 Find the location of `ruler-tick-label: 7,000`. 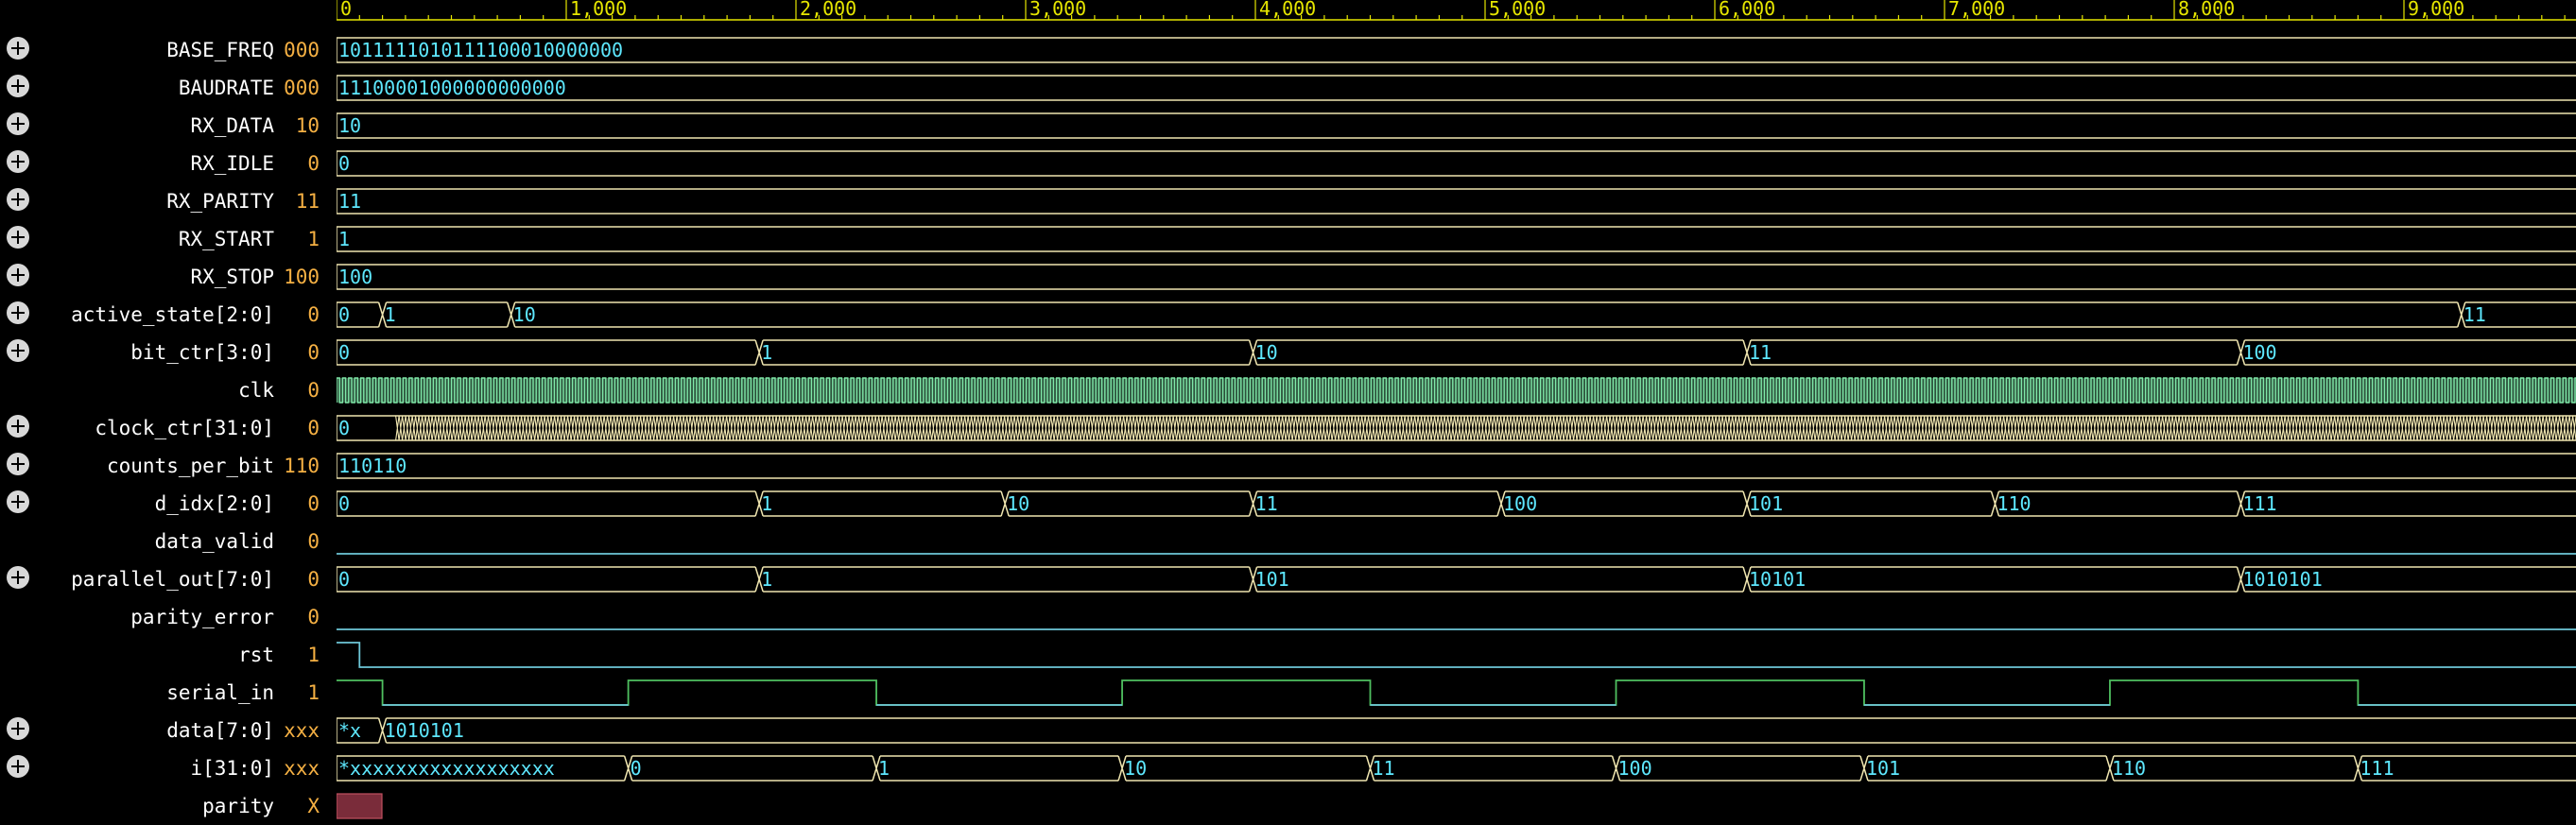

ruler-tick-label: 7,000 is located at coordinates (1976, 10).